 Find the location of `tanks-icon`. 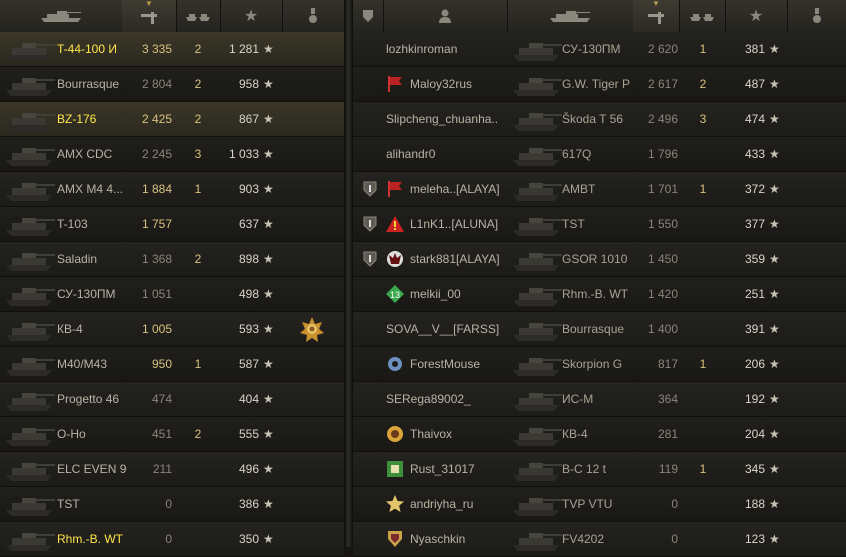

tanks-icon is located at coordinates (198, 17).